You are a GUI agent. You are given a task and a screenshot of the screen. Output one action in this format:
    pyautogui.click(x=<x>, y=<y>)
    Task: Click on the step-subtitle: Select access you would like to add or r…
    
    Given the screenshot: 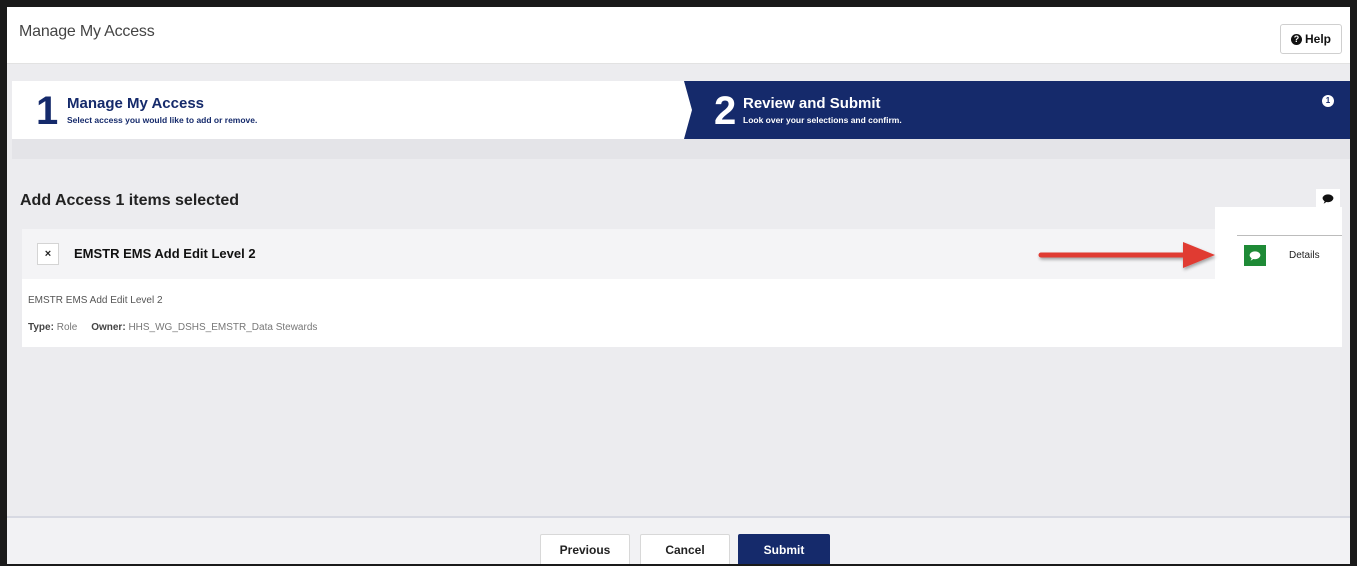 What is the action you would take?
    pyautogui.click(x=162, y=120)
    